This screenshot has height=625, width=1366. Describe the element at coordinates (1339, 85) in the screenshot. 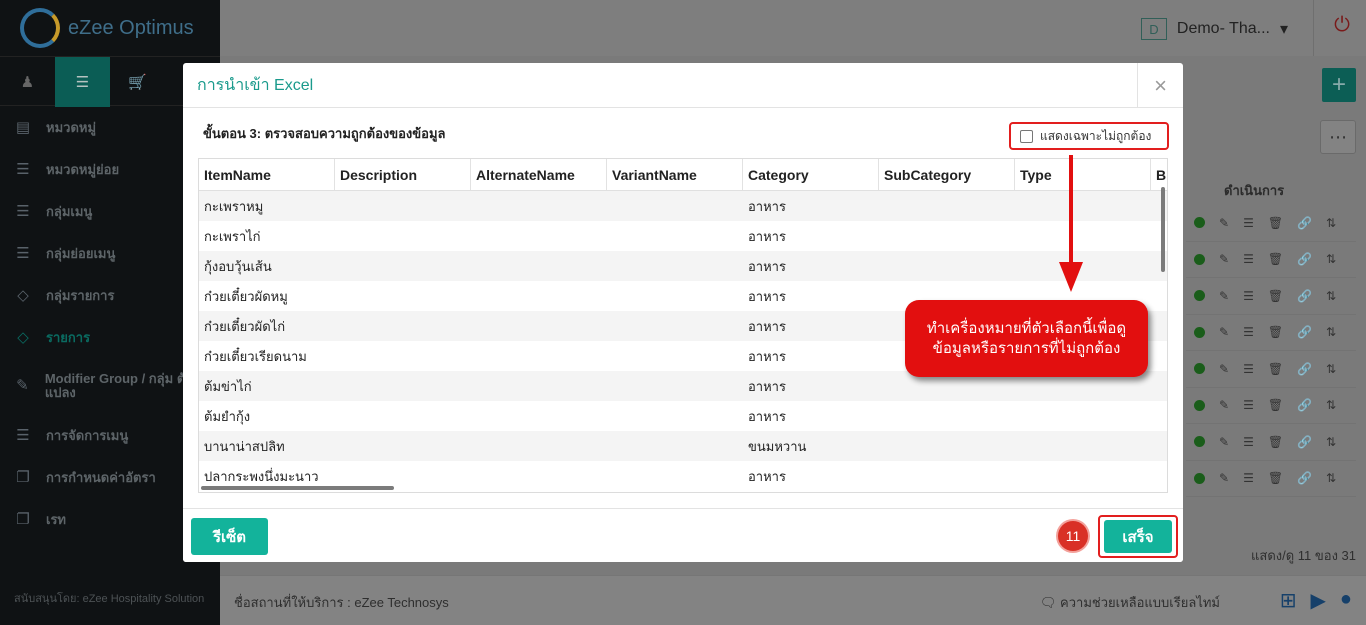

I see `add-button: +` at that location.